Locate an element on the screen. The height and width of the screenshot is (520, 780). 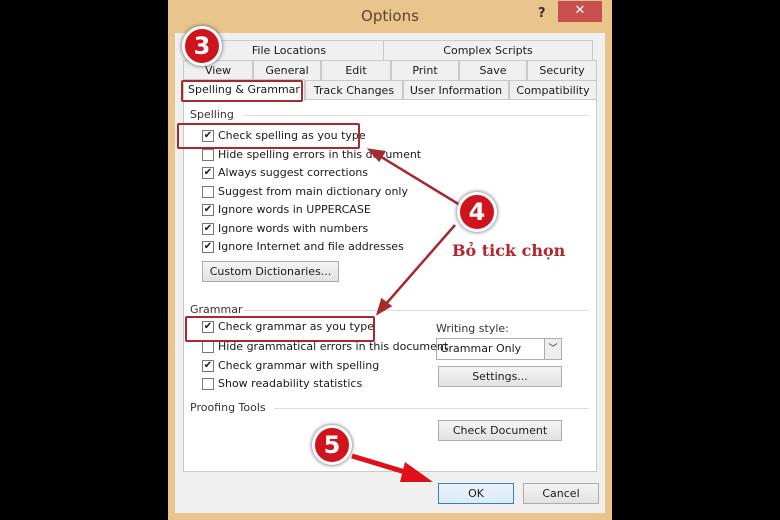
step-3-badge: 3 is located at coordinates (202, 46).